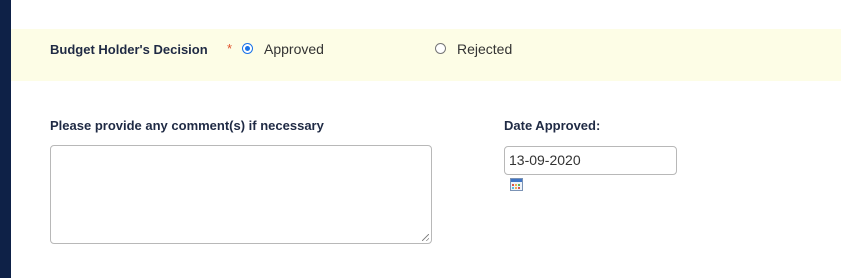 This screenshot has width=841, height=278. What do you see at coordinates (425, 237) in the screenshot?
I see `resize-grip-icon` at bounding box center [425, 237].